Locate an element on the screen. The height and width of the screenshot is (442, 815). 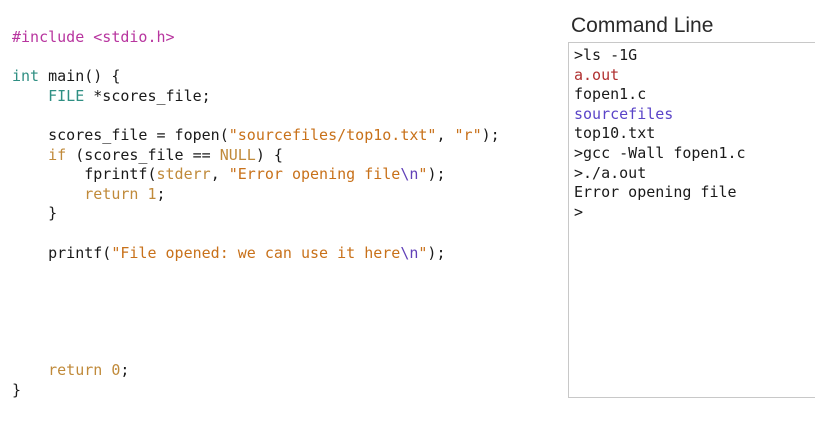
code-token: "File opened: we can use it here is located at coordinates (256, 252).